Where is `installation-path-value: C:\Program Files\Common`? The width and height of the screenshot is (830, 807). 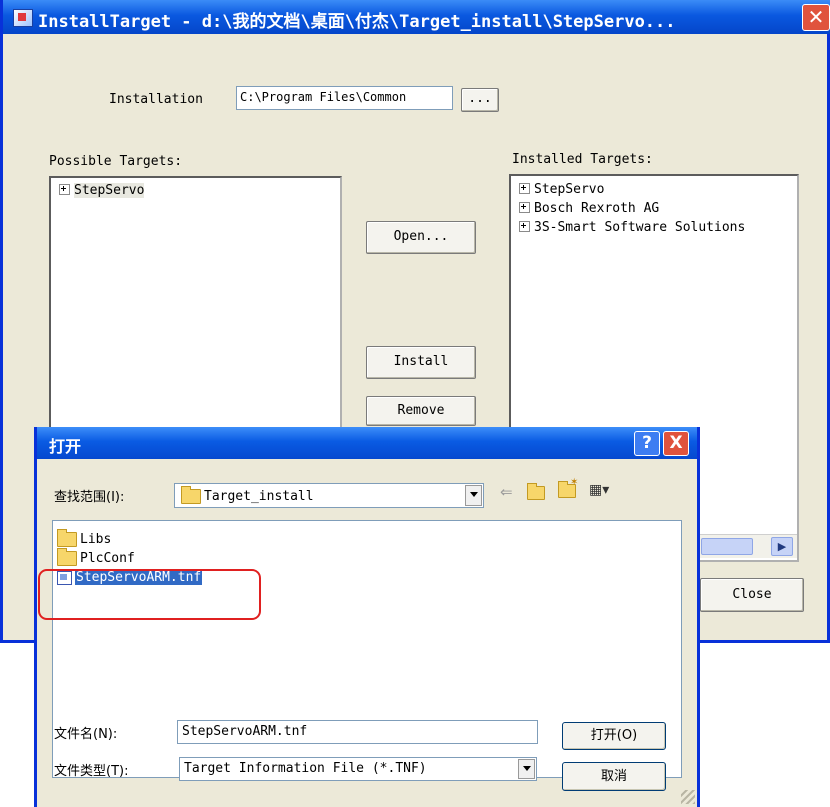 installation-path-value: C:\Program Files\Common is located at coordinates (323, 97).